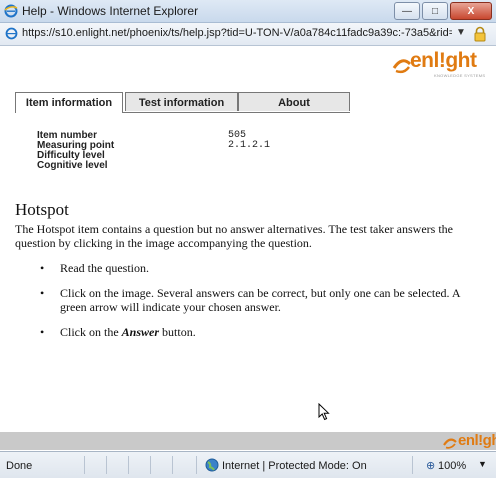  Describe the element at coordinates (248, 11) in the screenshot. I see `window-titlebar: Help - Windows Internet Explorer — □ X` at that location.